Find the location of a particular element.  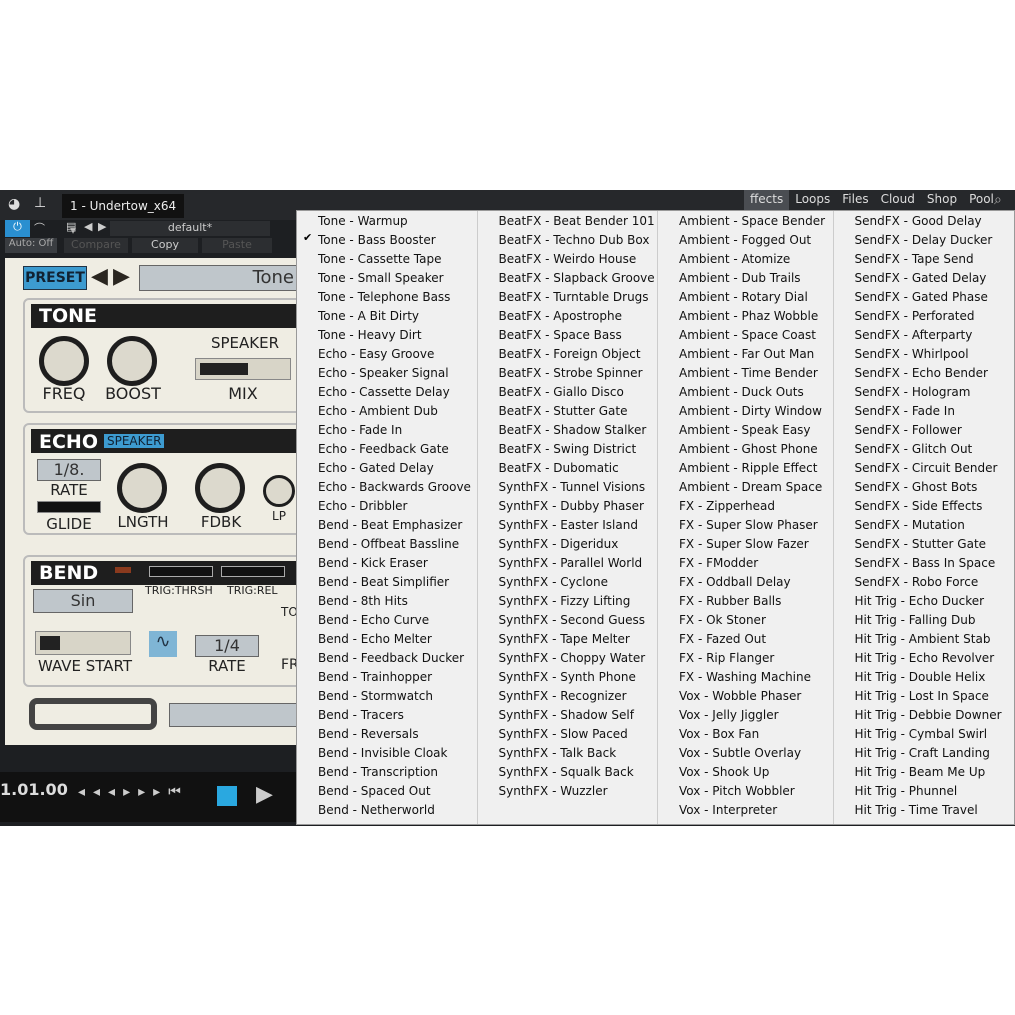

menu-item: SendFX - Echo Bender is located at coordinates (921, 373).